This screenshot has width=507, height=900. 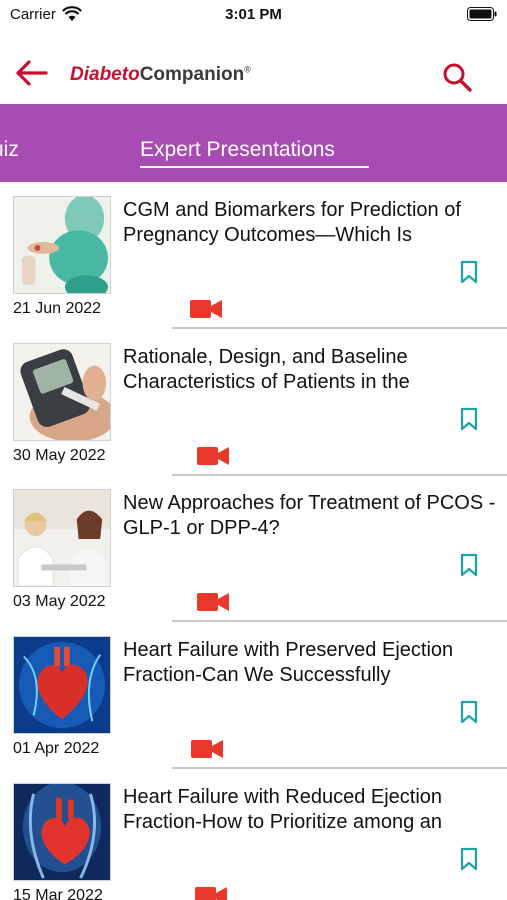 What do you see at coordinates (62, 685) in the screenshot?
I see `heart-illustration-image` at bounding box center [62, 685].